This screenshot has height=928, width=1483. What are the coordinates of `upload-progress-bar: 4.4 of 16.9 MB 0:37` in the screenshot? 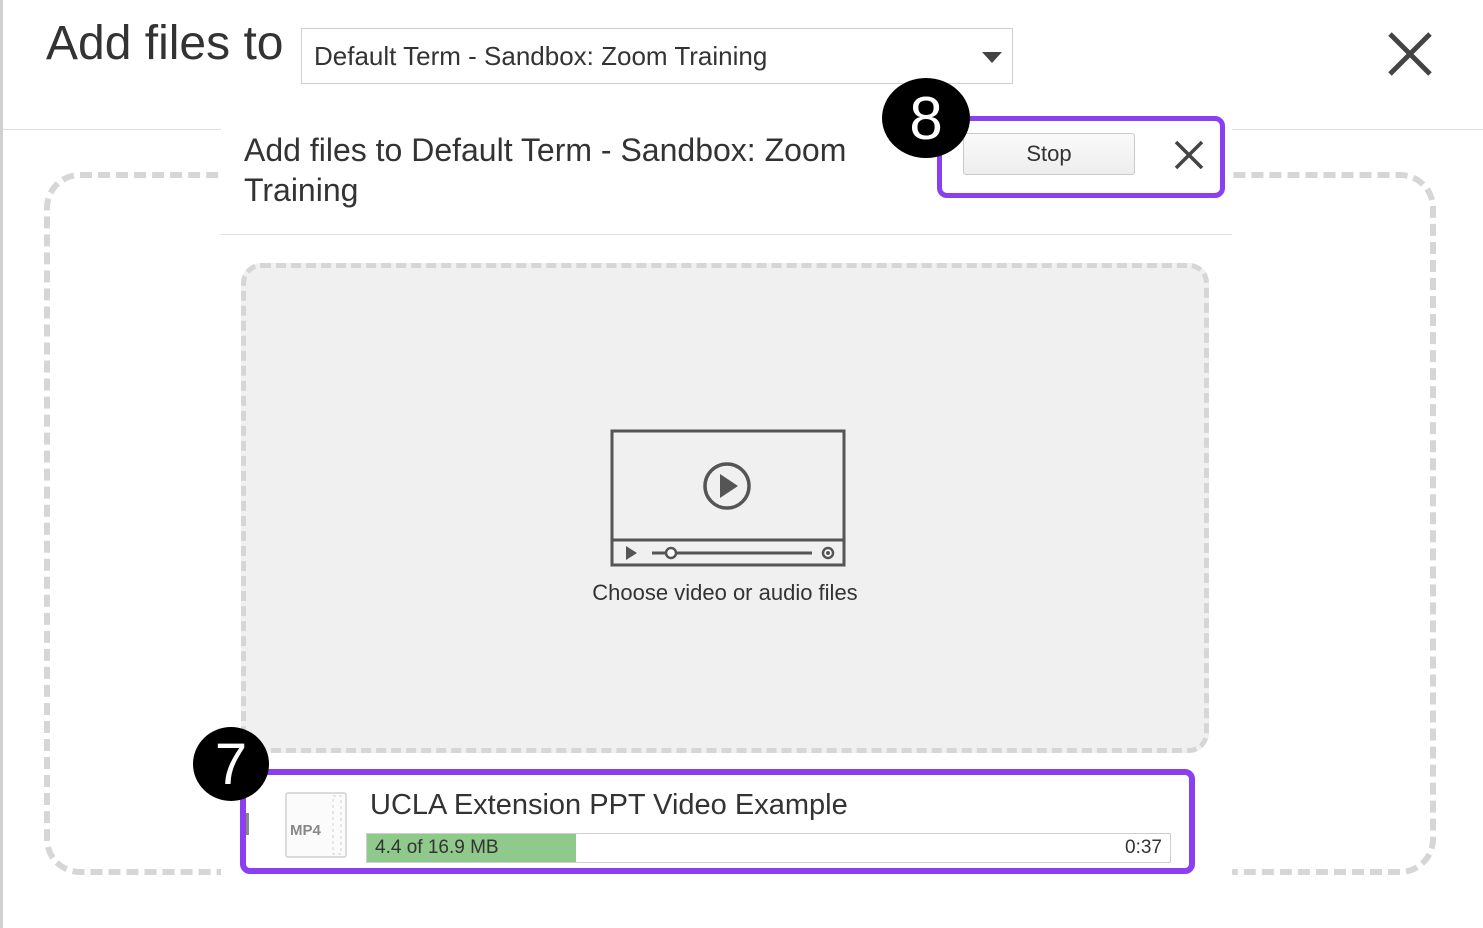 It's located at (768, 848).